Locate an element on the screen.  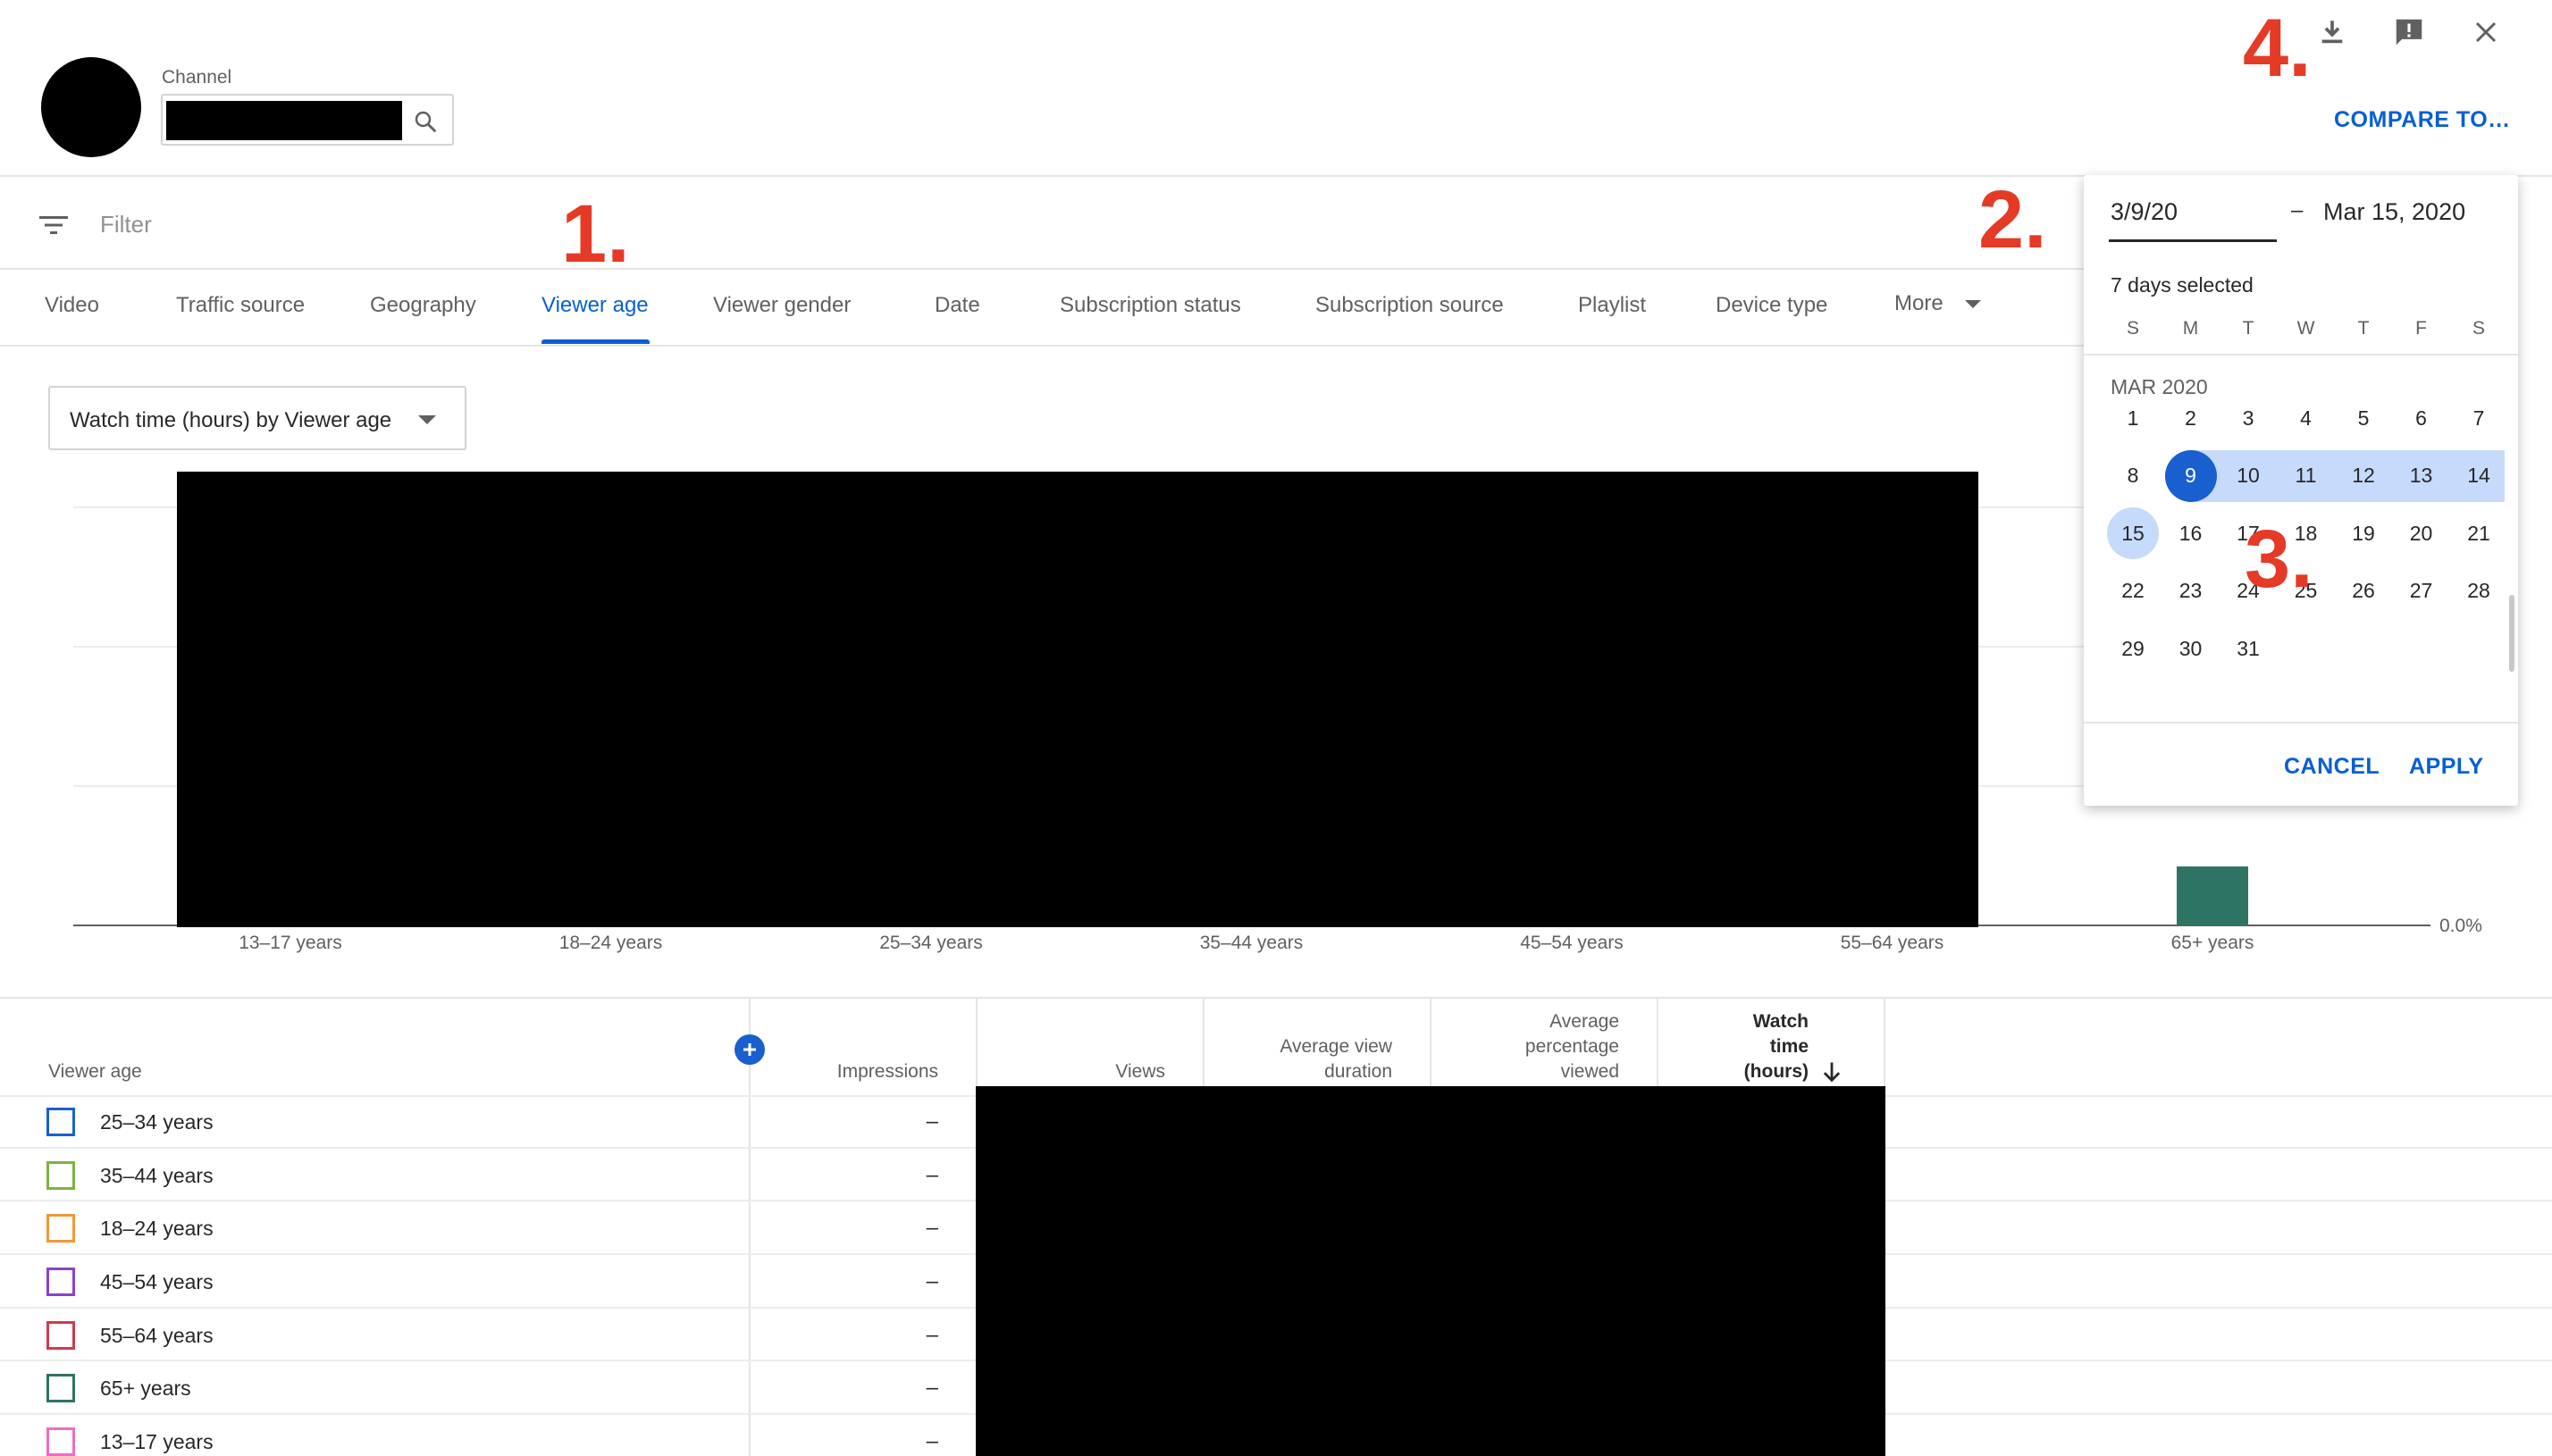
feedback-icon is located at coordinates (2409, 32).